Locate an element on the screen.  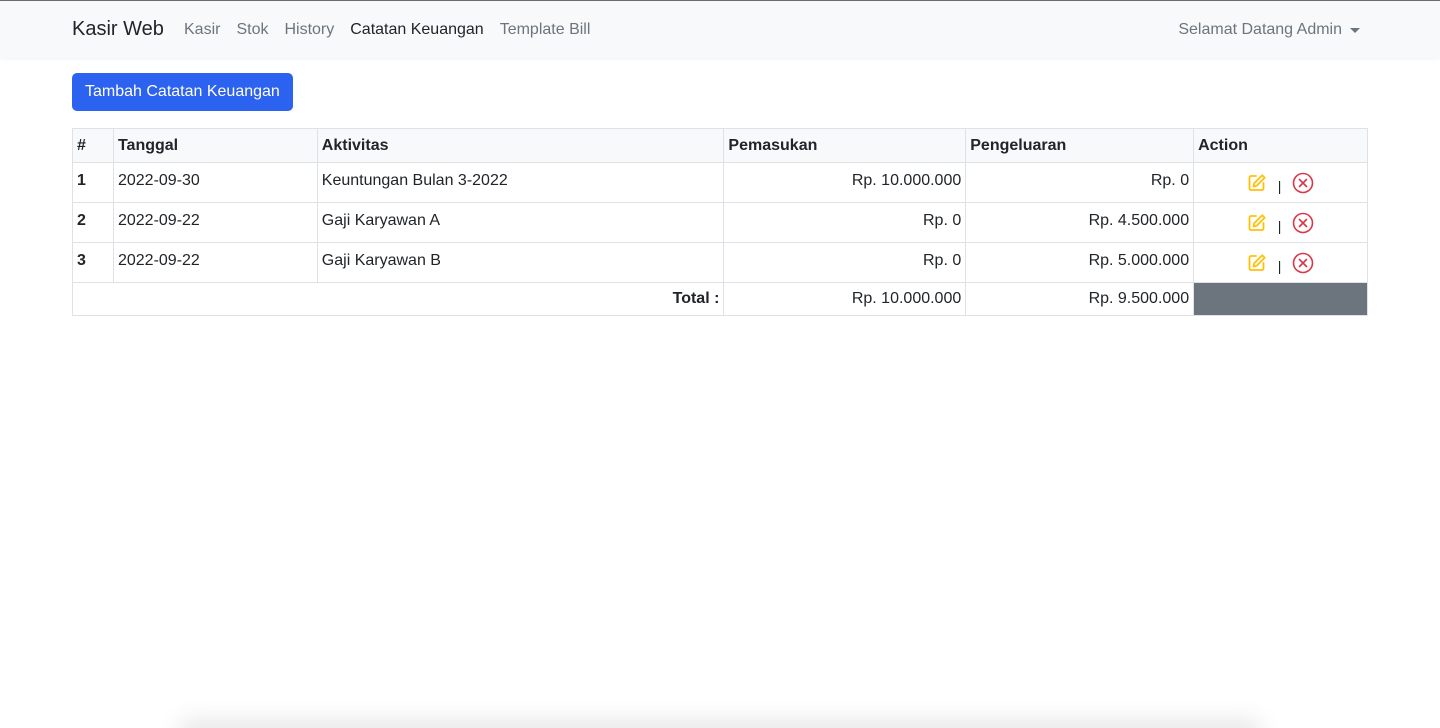
nav-link-kasir: Kasir is located at coordinates (202, 30).